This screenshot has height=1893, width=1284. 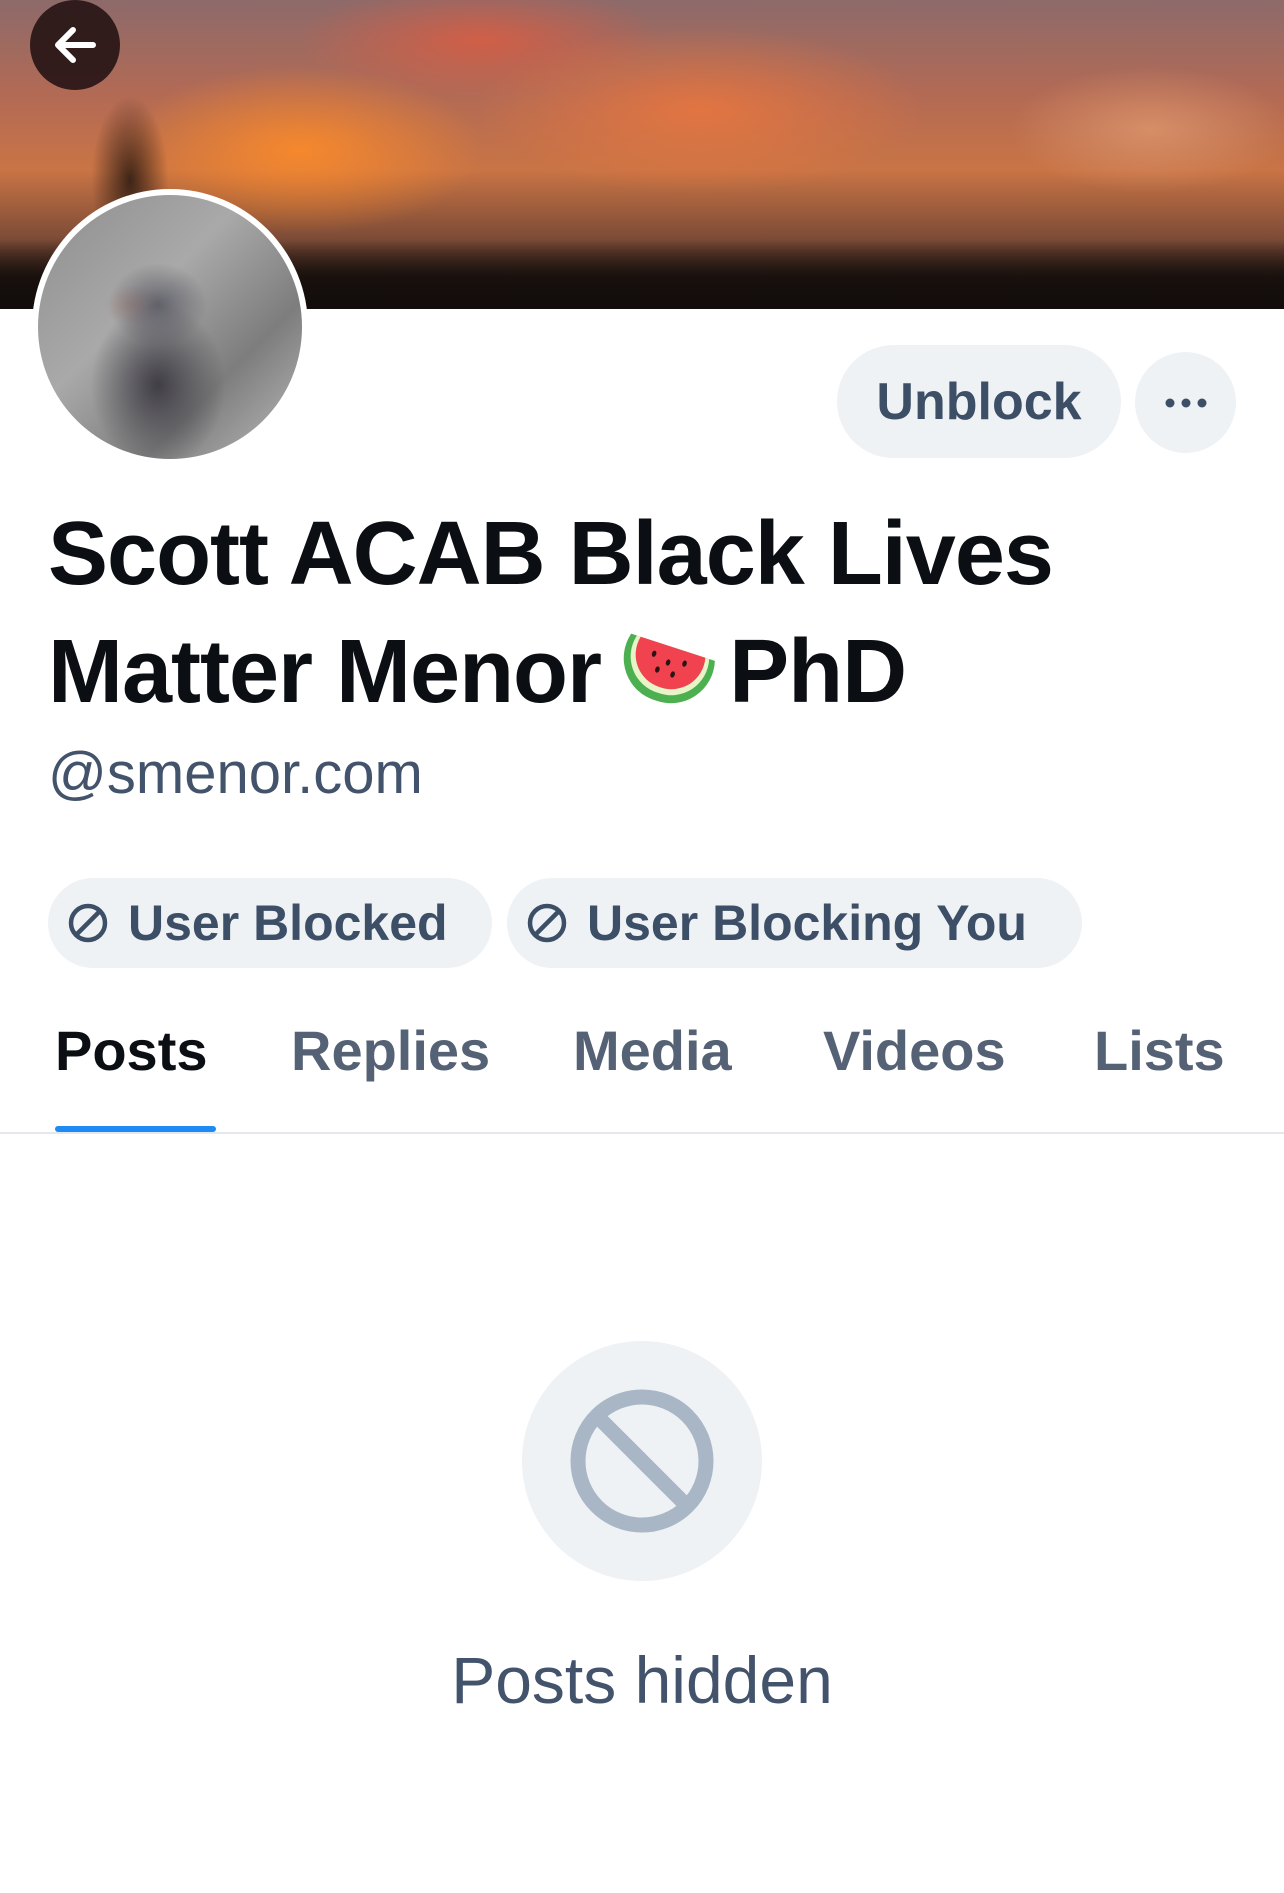 What do you see at coordinates (551, 554) in the screenshot?
I see `display-name-line-1: Scott ACAB Black Lives` at bounding box center [551, 554].